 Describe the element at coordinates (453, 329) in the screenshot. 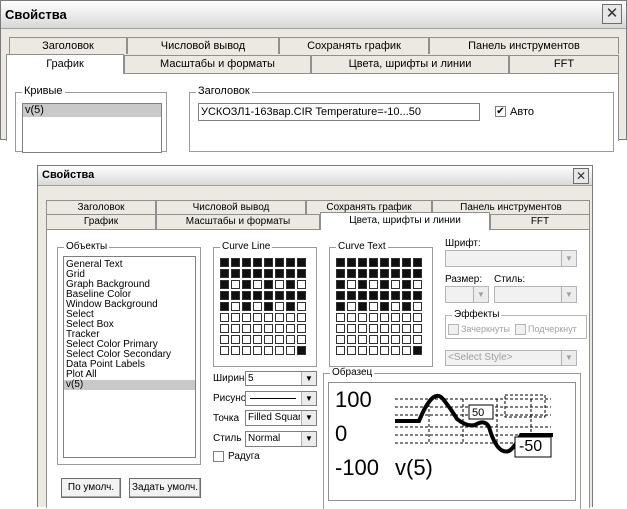

I see `strikeout-checkbox` at that location.